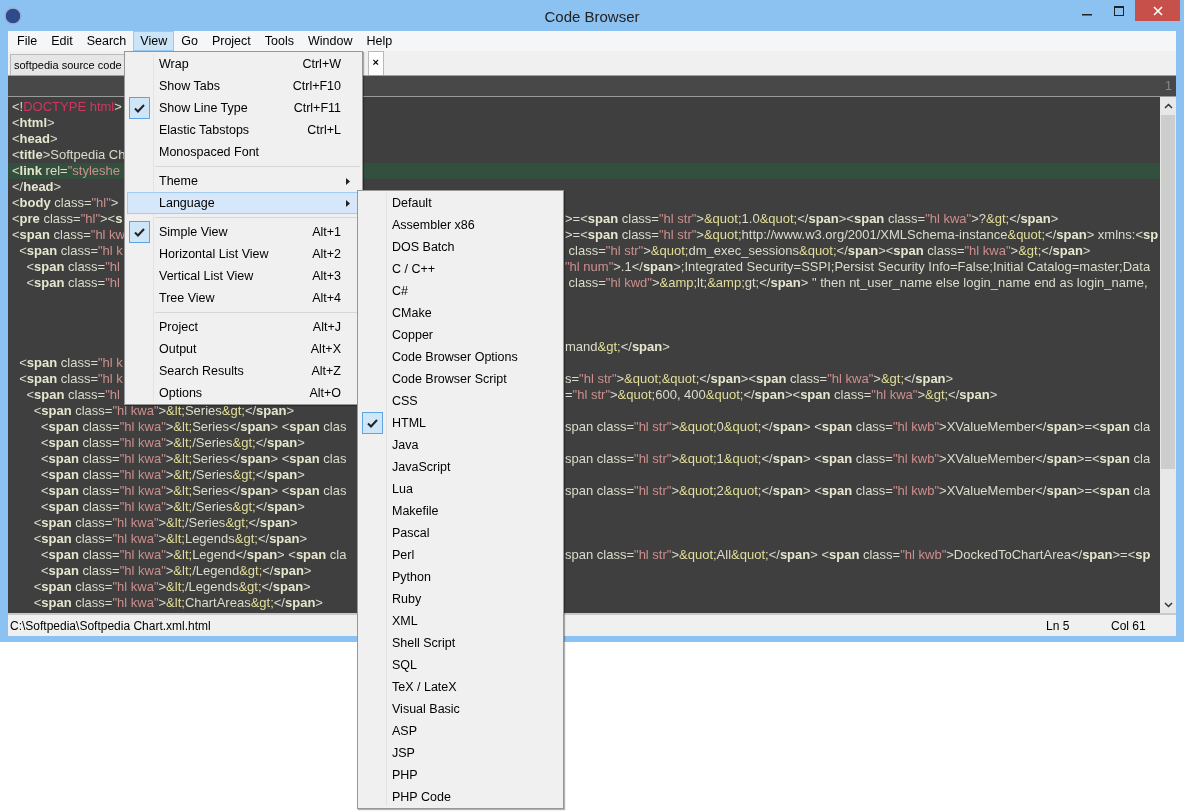 This screenshot has height=811, width=1184. I want to click on window-title: Code Browser, so click(592, 17).